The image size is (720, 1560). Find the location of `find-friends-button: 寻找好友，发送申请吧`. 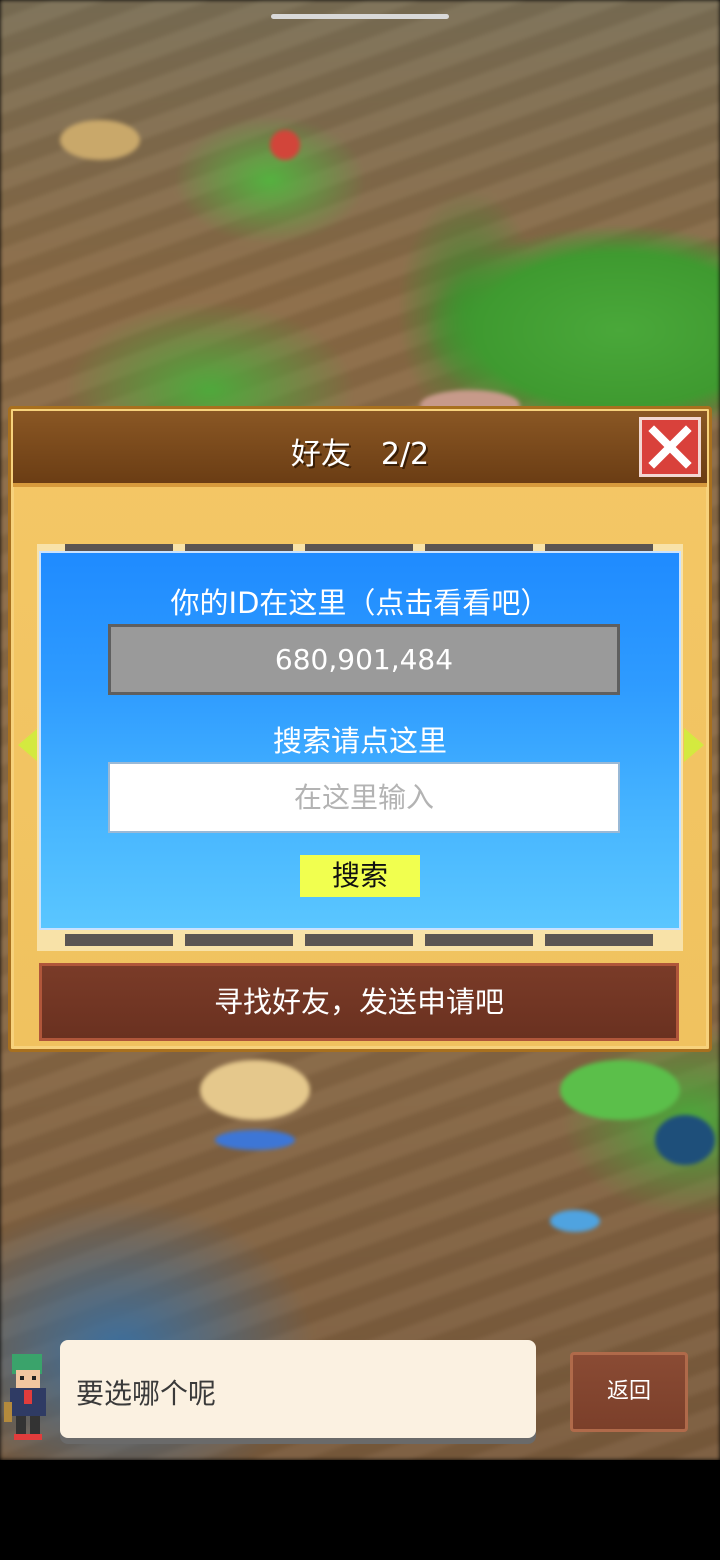

find-friends-button: 寻找好友，发送申请吧 is located at coordinates (359, 1002).